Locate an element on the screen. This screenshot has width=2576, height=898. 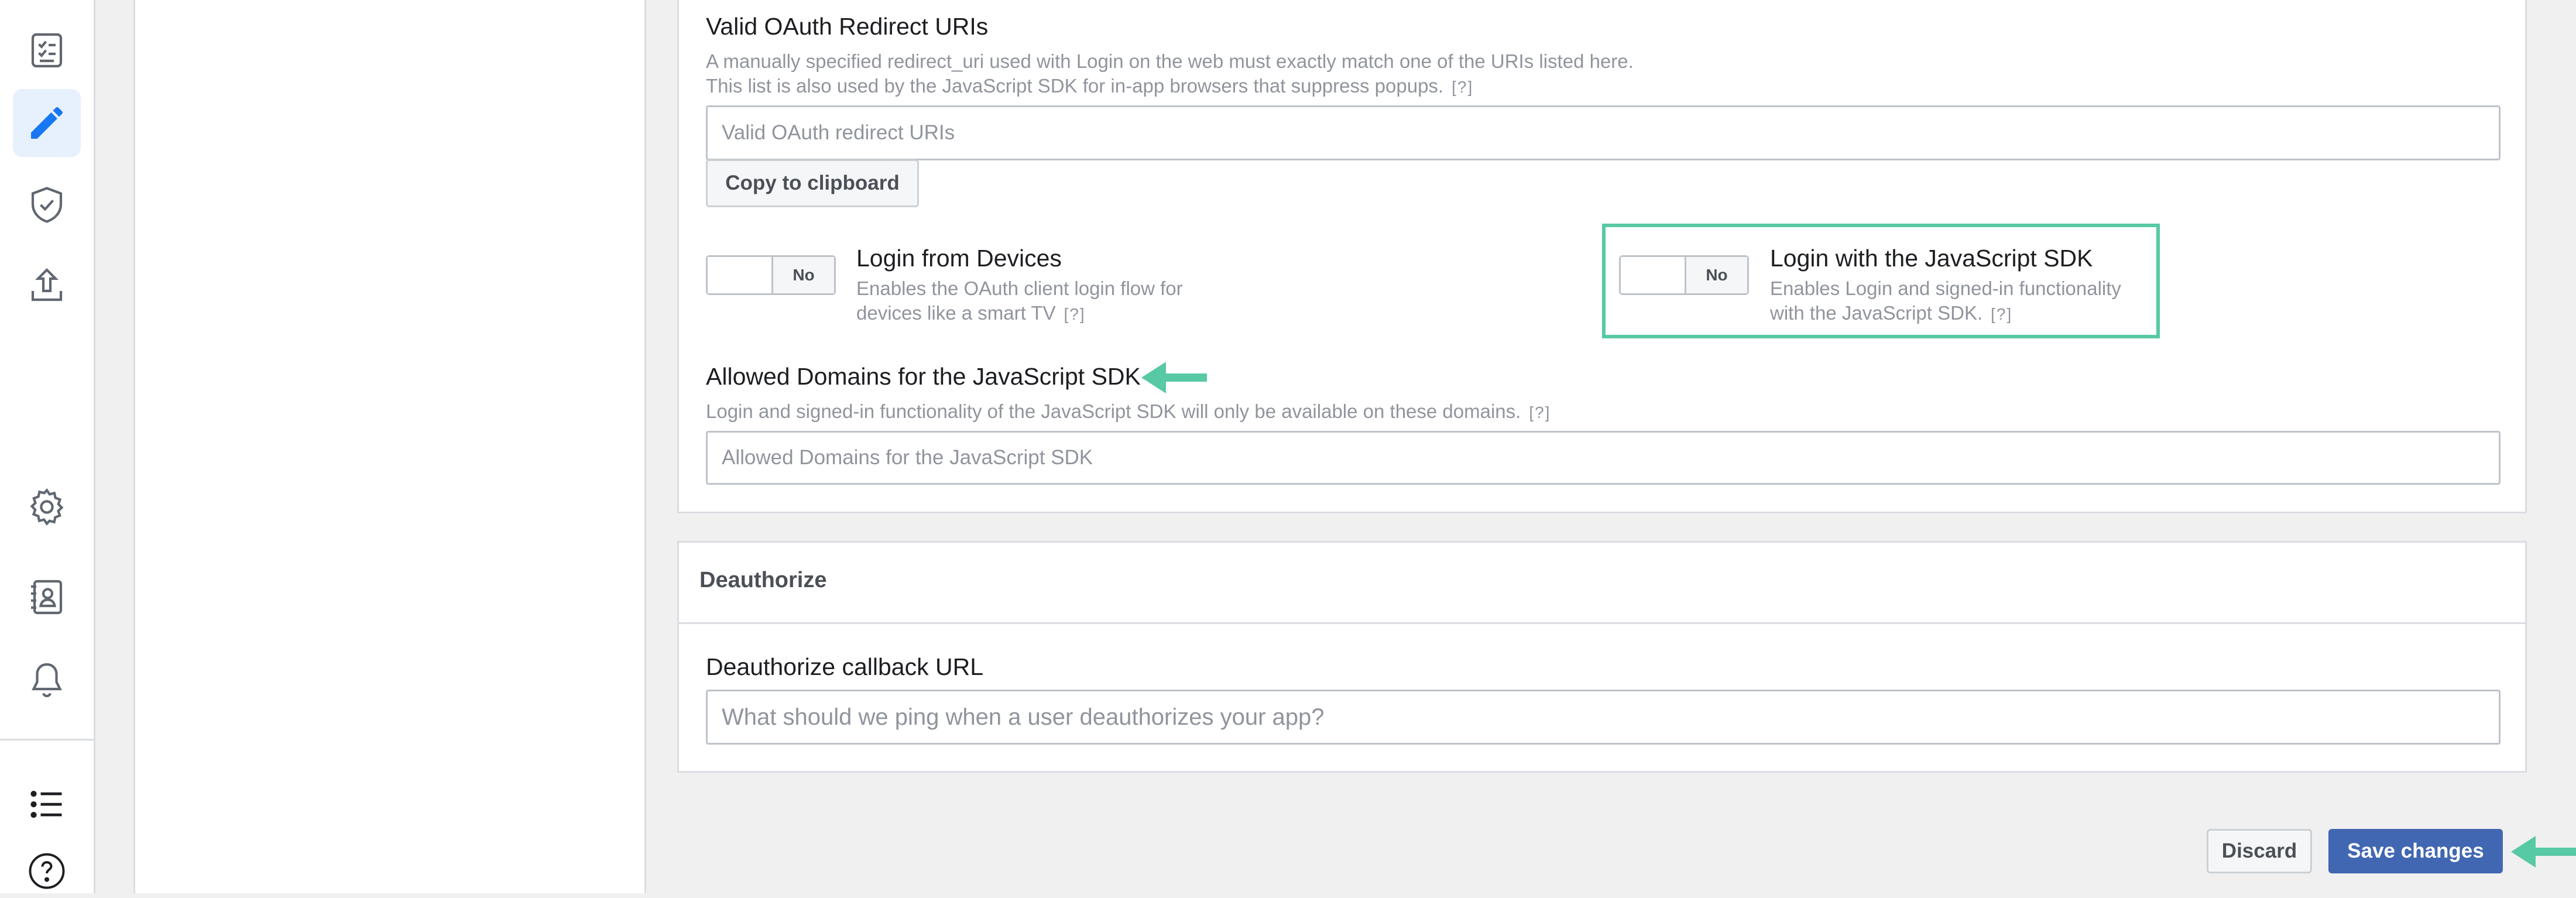
login-with-jssdk-title: Login with the JavaScript SDK is located at coordinates (1932, 258).